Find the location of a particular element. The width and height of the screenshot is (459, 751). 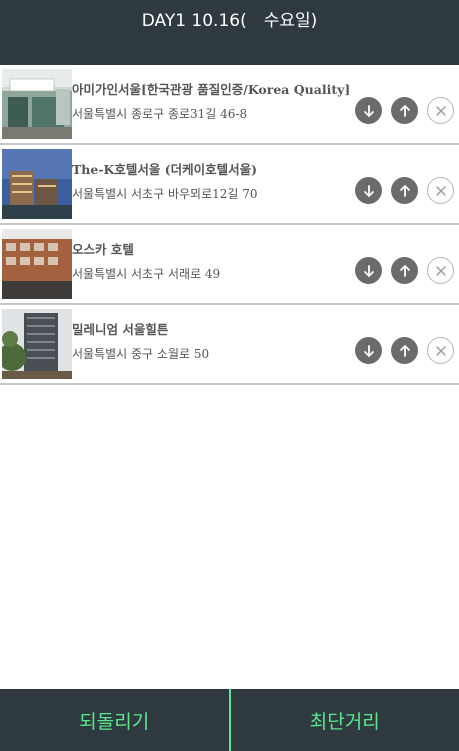

place-name: 오스카 호텔 is located at coordinates (103, 249).